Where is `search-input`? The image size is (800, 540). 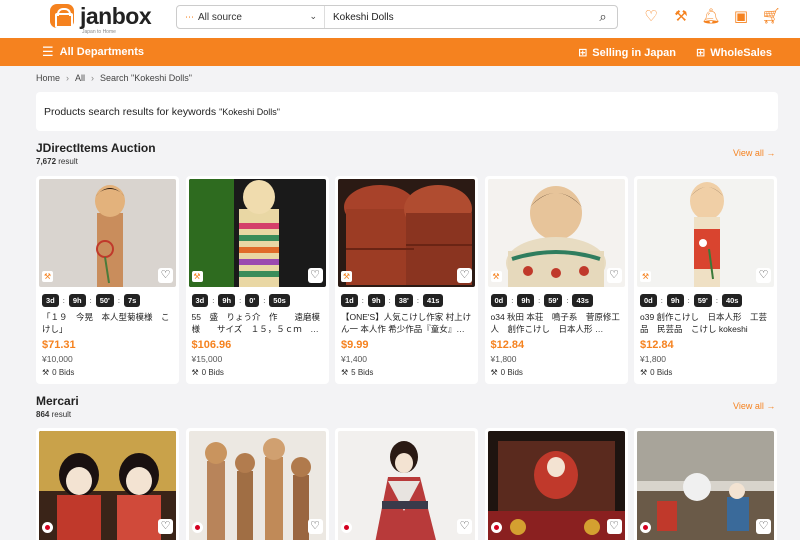
search-input is located at coordinates (457, 17).